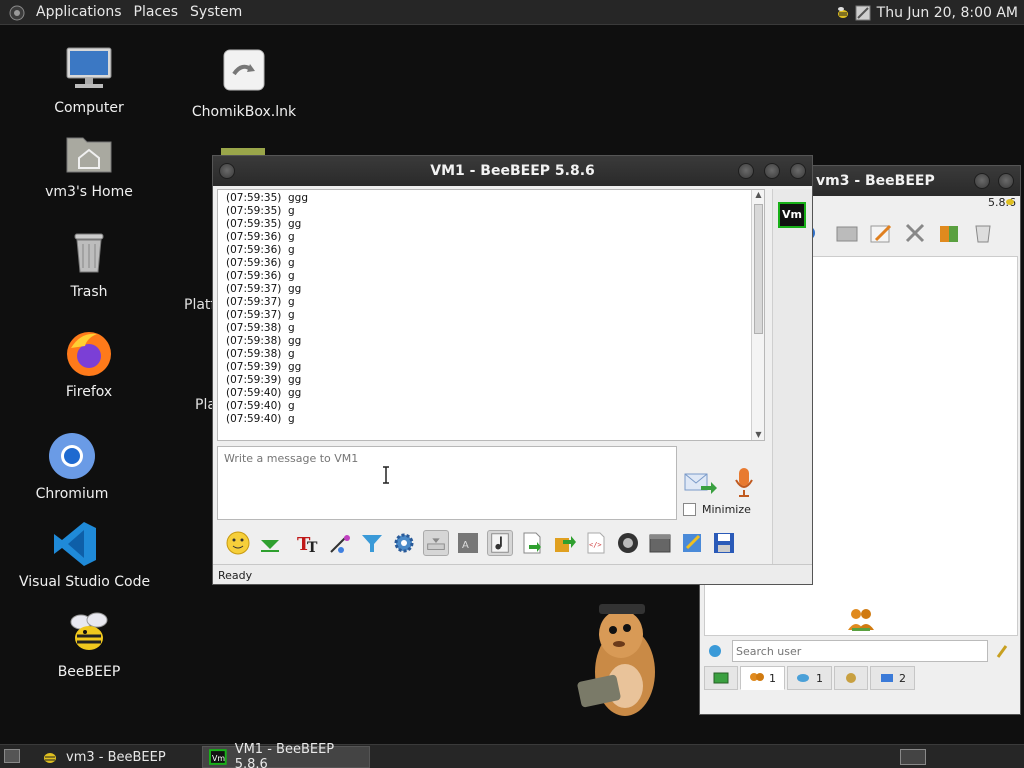 Image resolution: width=1024 pixels, height=768 pixels. I want to click on vm3-tab-bar: 1 1 2, so click(810, 678).